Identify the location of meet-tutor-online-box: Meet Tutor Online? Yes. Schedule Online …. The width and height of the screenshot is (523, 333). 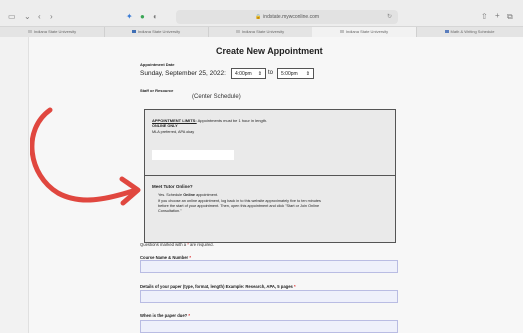
(270, 209).